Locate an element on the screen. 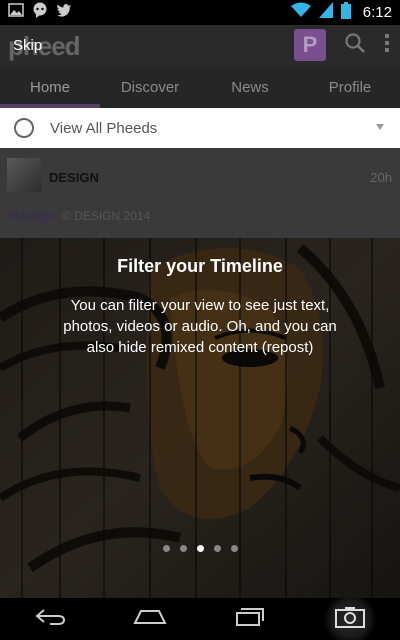 The width and height of the screenshot is (400, 640). status-bar: 6:12 is located at coordinates (200, 12).